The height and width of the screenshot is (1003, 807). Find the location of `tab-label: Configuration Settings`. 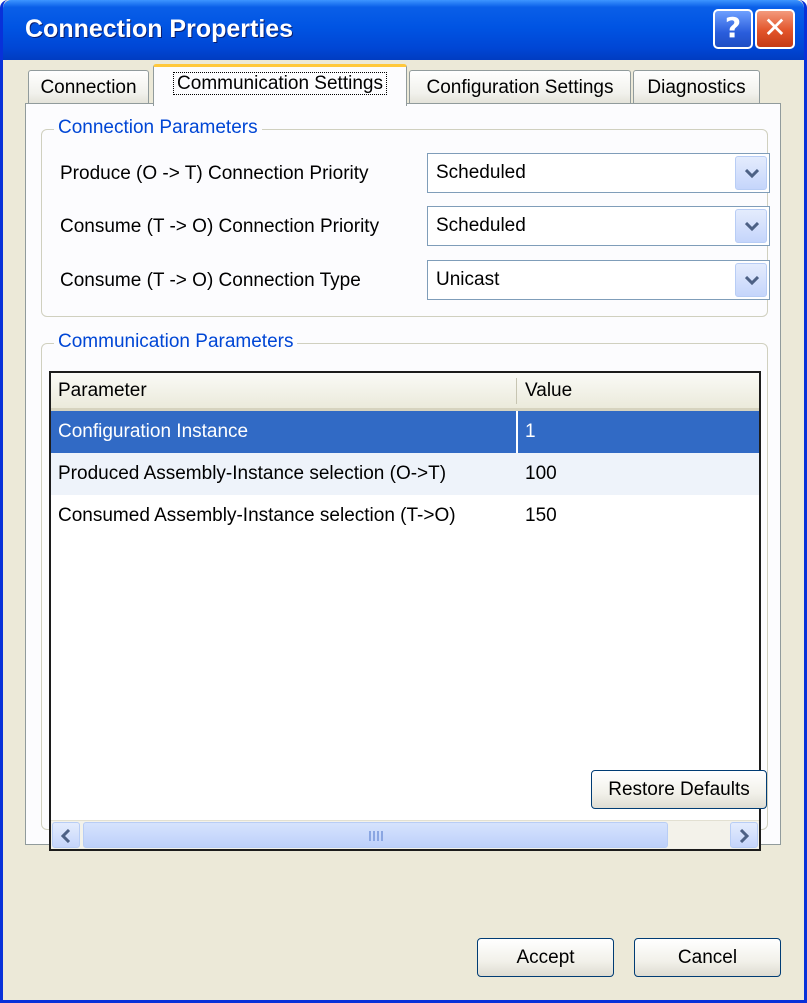

tab-label: Configuration Settings is located at coordinates (520, 87).